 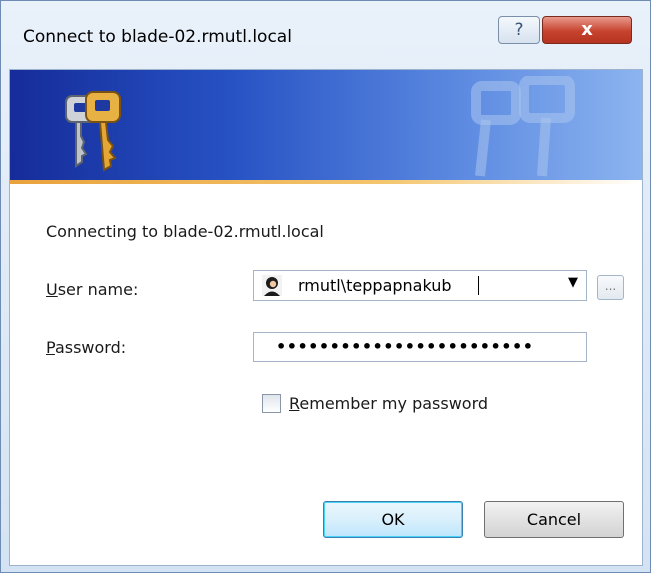 What do you see at coordinates (523, 126) in the screenshot?
I see `keys-watermark-icon` at bounding box center [523, 126].